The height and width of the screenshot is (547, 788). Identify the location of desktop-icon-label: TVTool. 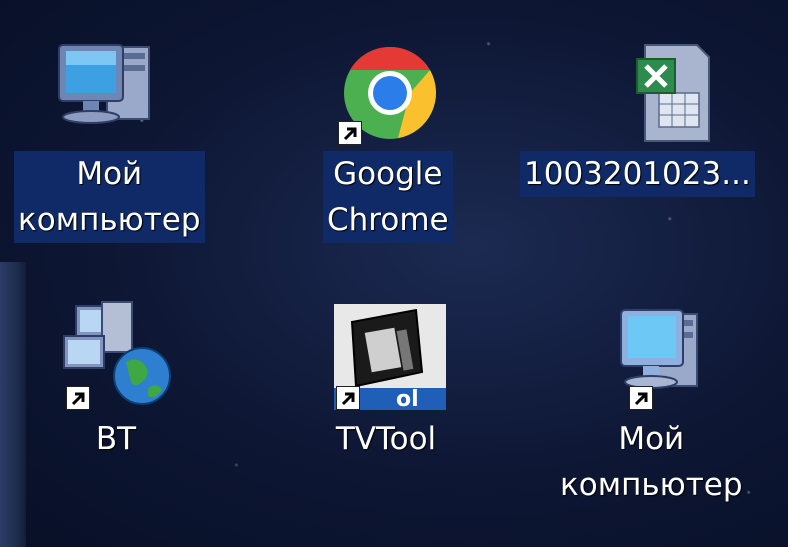
(386, 439).